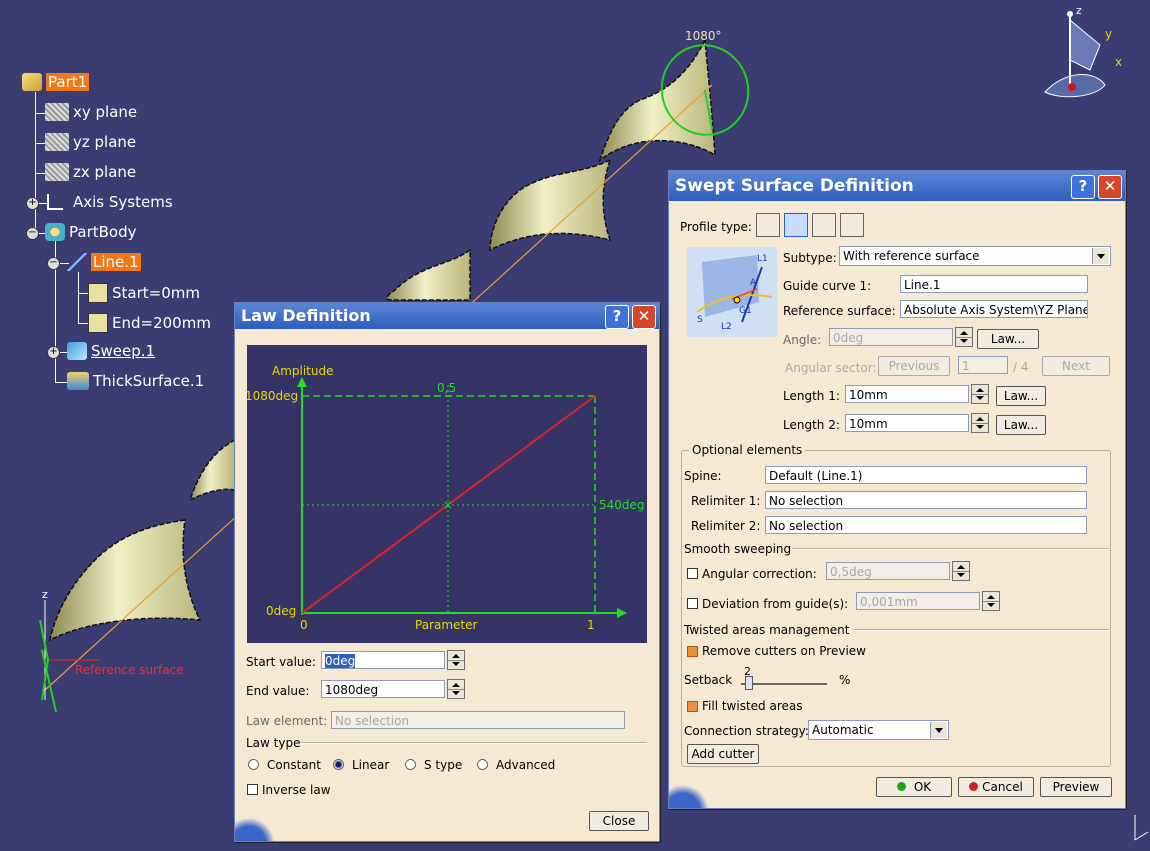 This screenshot has width=1150, height=851. What do you see at coordinates (961, 571) in the screenshot?
I see `angular-correction-stepper` at bounding box center [961, 571].